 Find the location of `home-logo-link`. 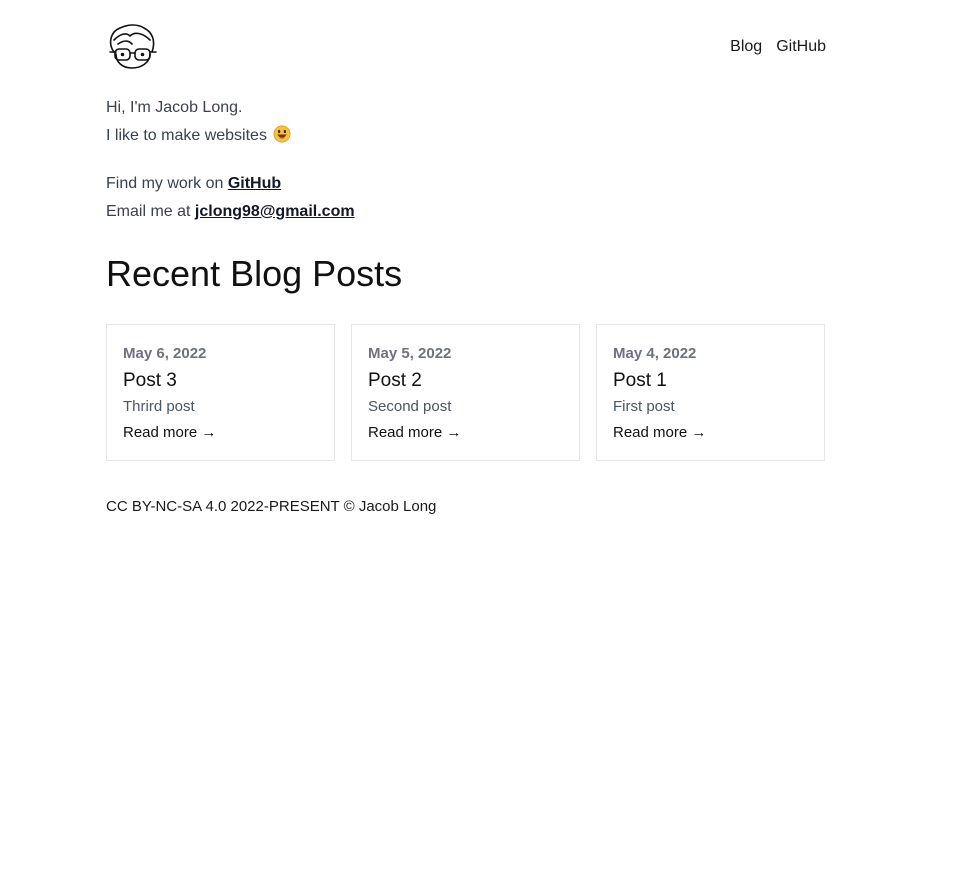

home-logo-link is located at coordinates (132, 46).